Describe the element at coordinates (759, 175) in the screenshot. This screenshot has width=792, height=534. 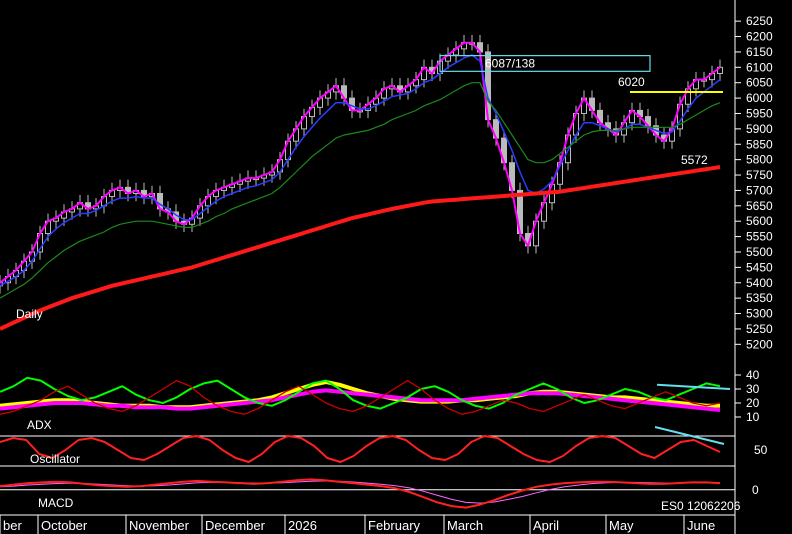
I see `price-tick-label: 5750` at that location.